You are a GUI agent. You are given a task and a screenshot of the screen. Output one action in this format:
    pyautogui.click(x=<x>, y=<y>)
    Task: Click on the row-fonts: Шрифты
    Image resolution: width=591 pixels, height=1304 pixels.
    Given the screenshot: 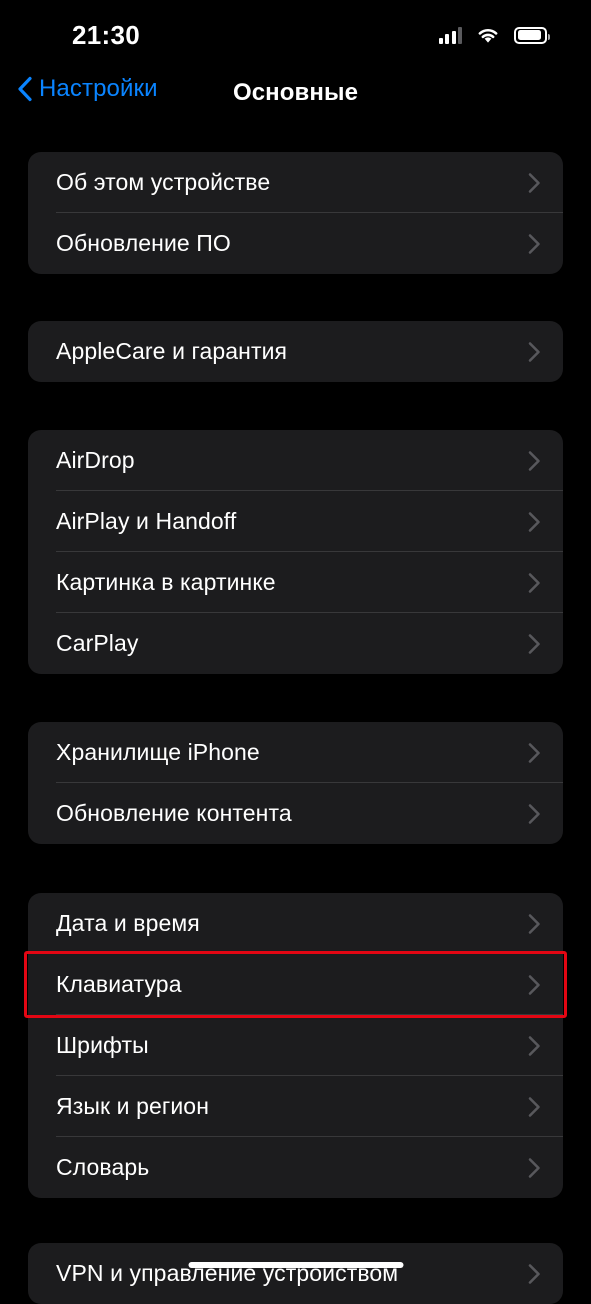 What is the action you would take?
    pyautogui.click(x=295, y=1045)
    